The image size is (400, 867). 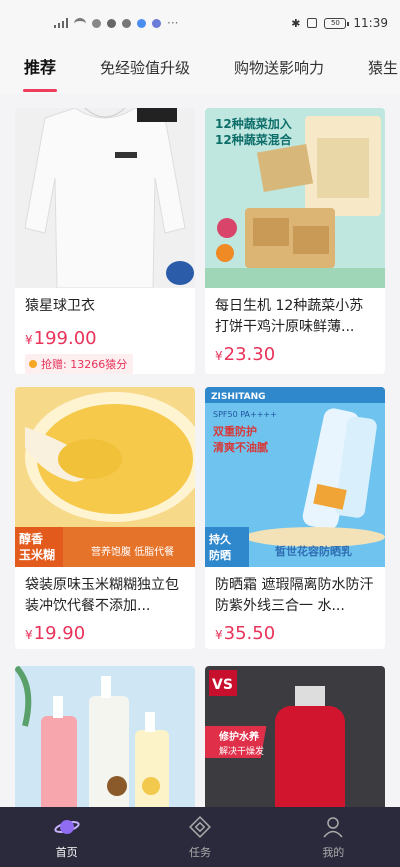 I want to click on task-diamond-icon, so click(x=200, y=827).